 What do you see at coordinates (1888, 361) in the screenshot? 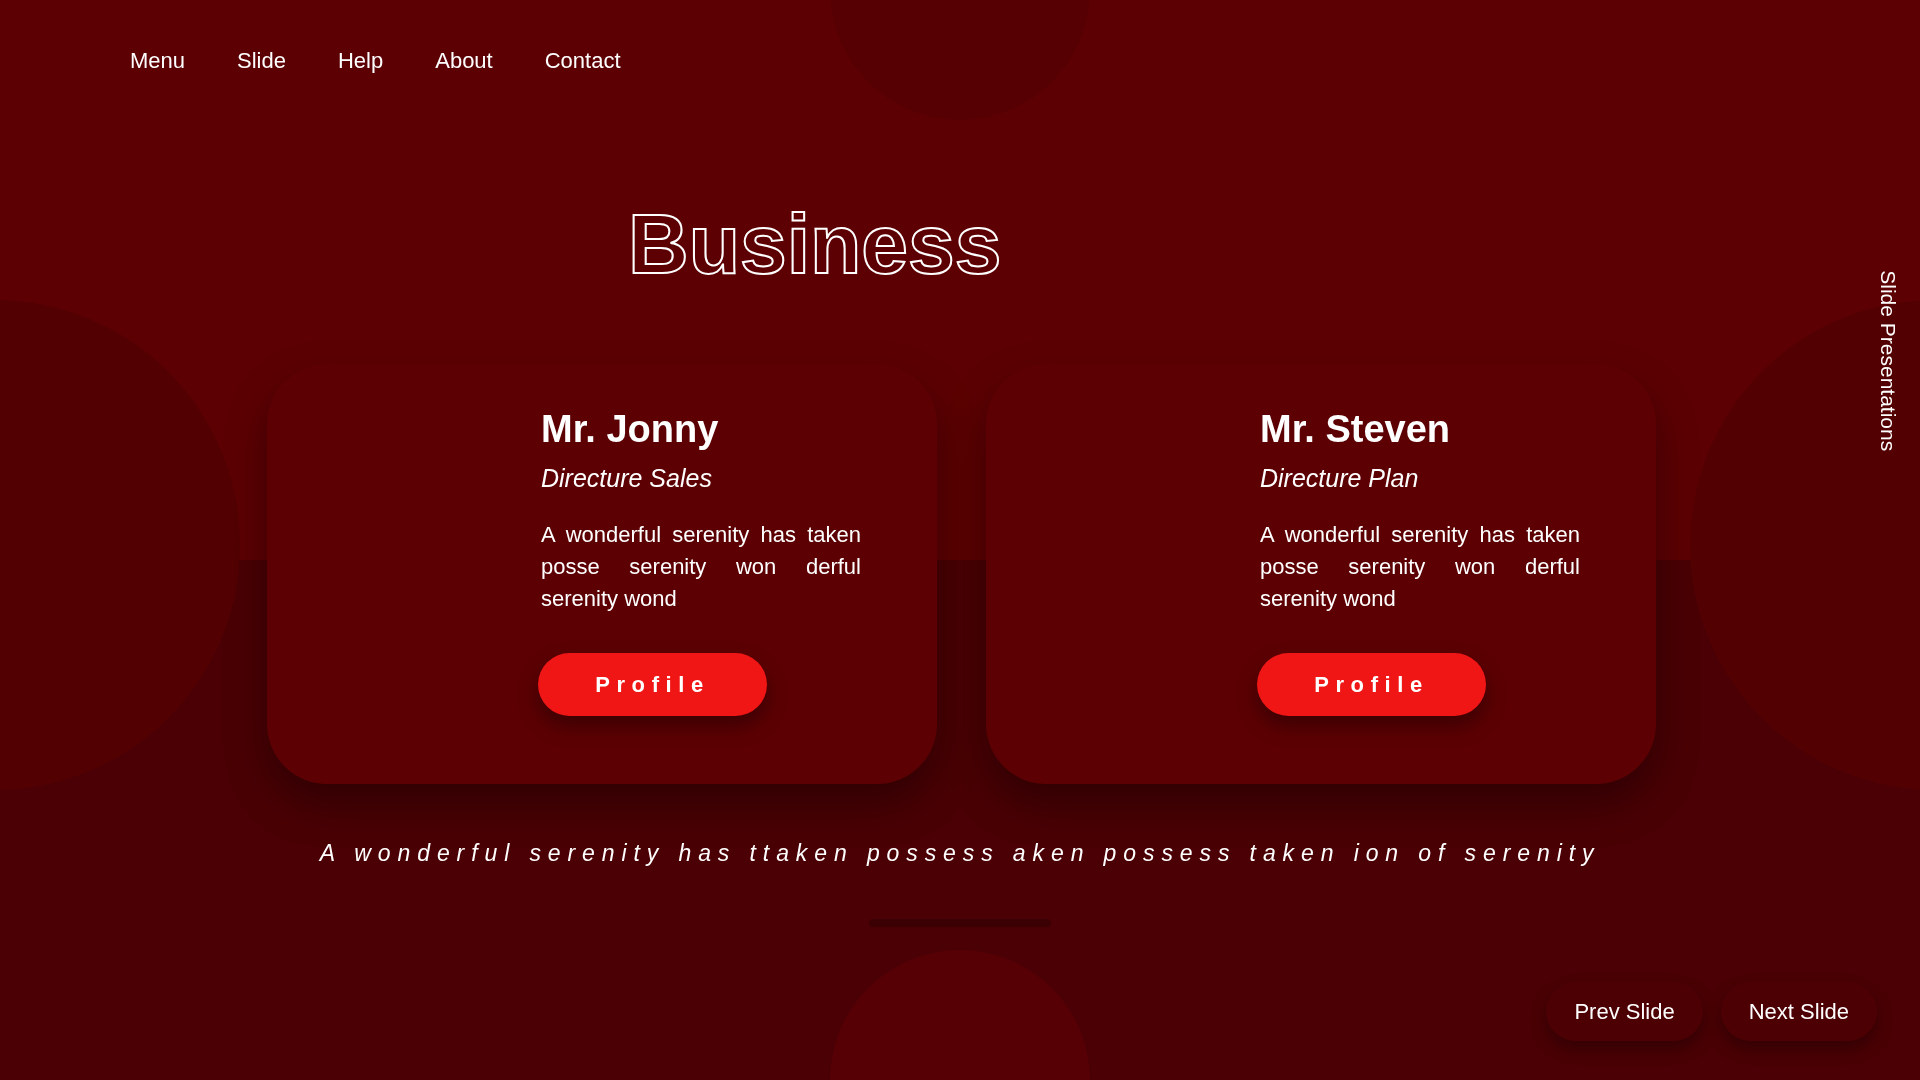
I see `side-label: Slide Presentations` at bounding box center [1888, 361].